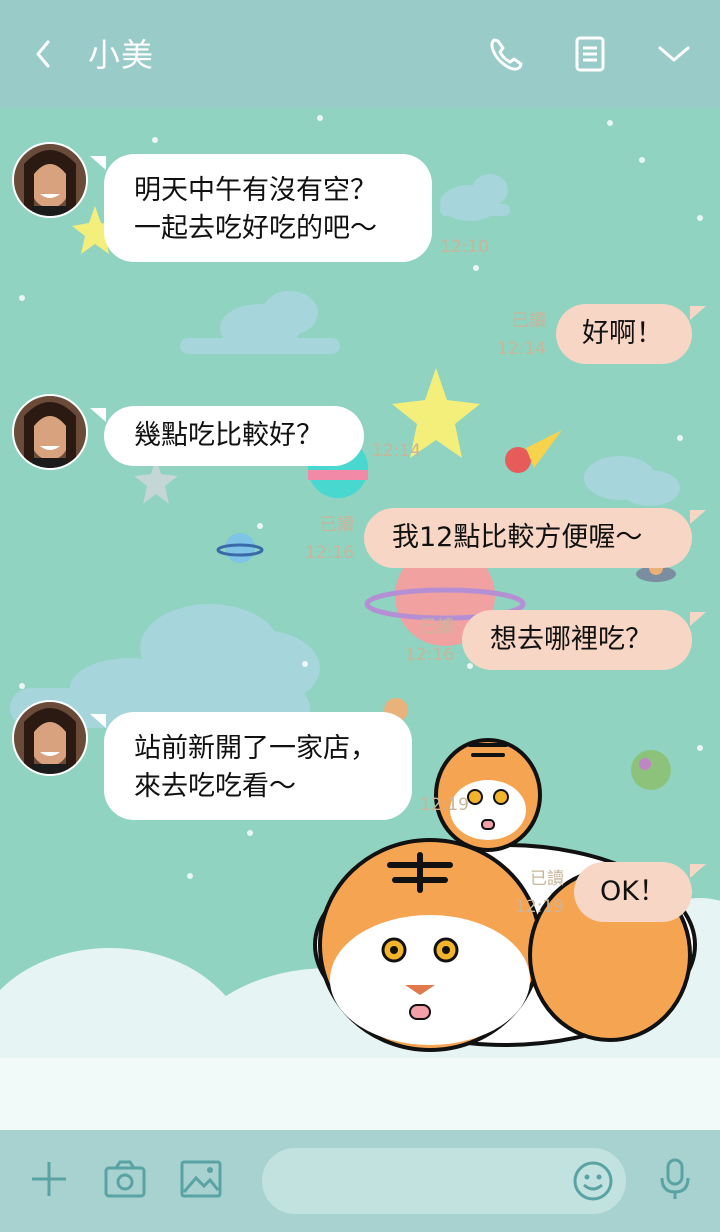  Describe the element at coordinates (125, 1179) in the screenshot. I see `camera-icon` at that location.